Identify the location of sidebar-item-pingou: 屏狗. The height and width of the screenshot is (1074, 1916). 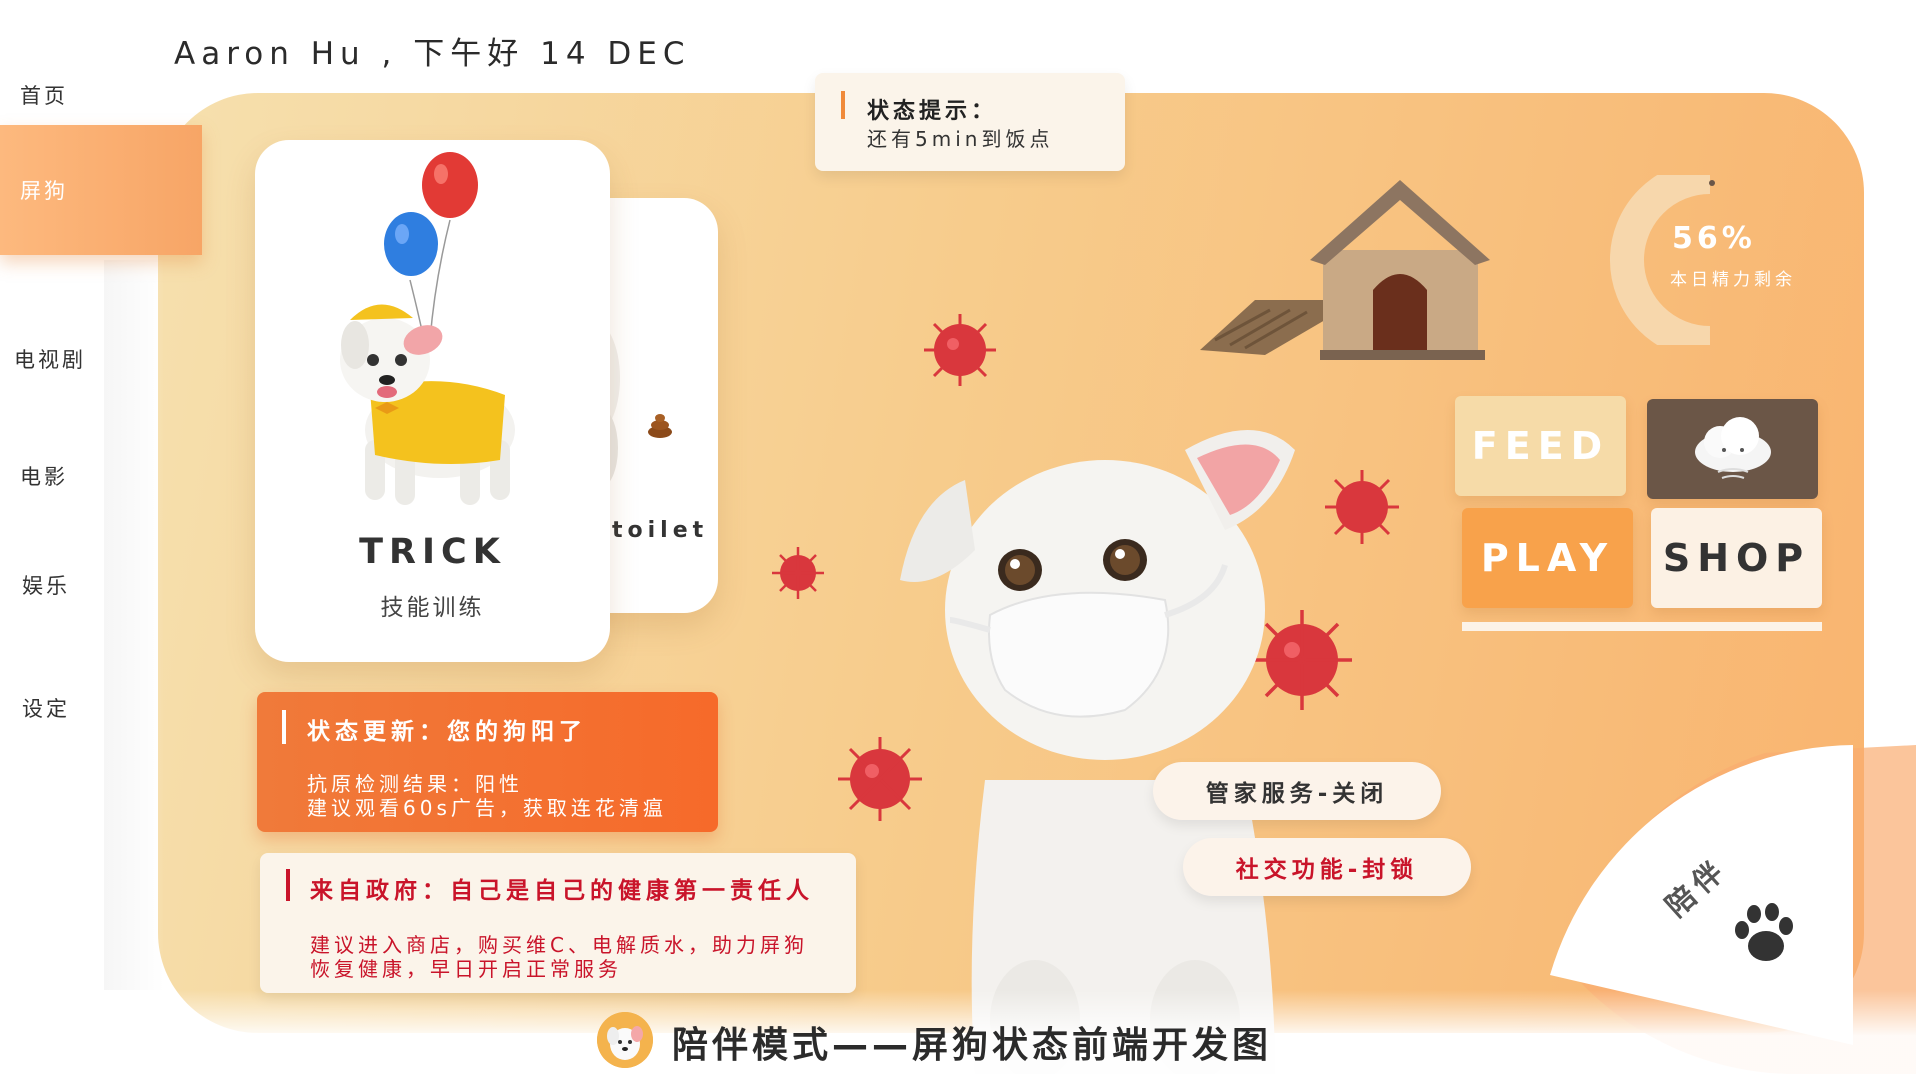
(101, 190).